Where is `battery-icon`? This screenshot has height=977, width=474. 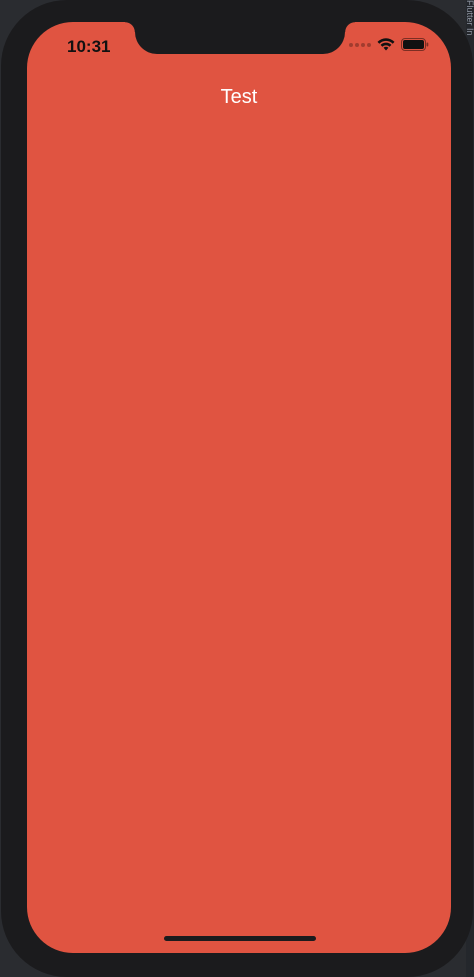 battery-icon is located at coordinates (415, 44).